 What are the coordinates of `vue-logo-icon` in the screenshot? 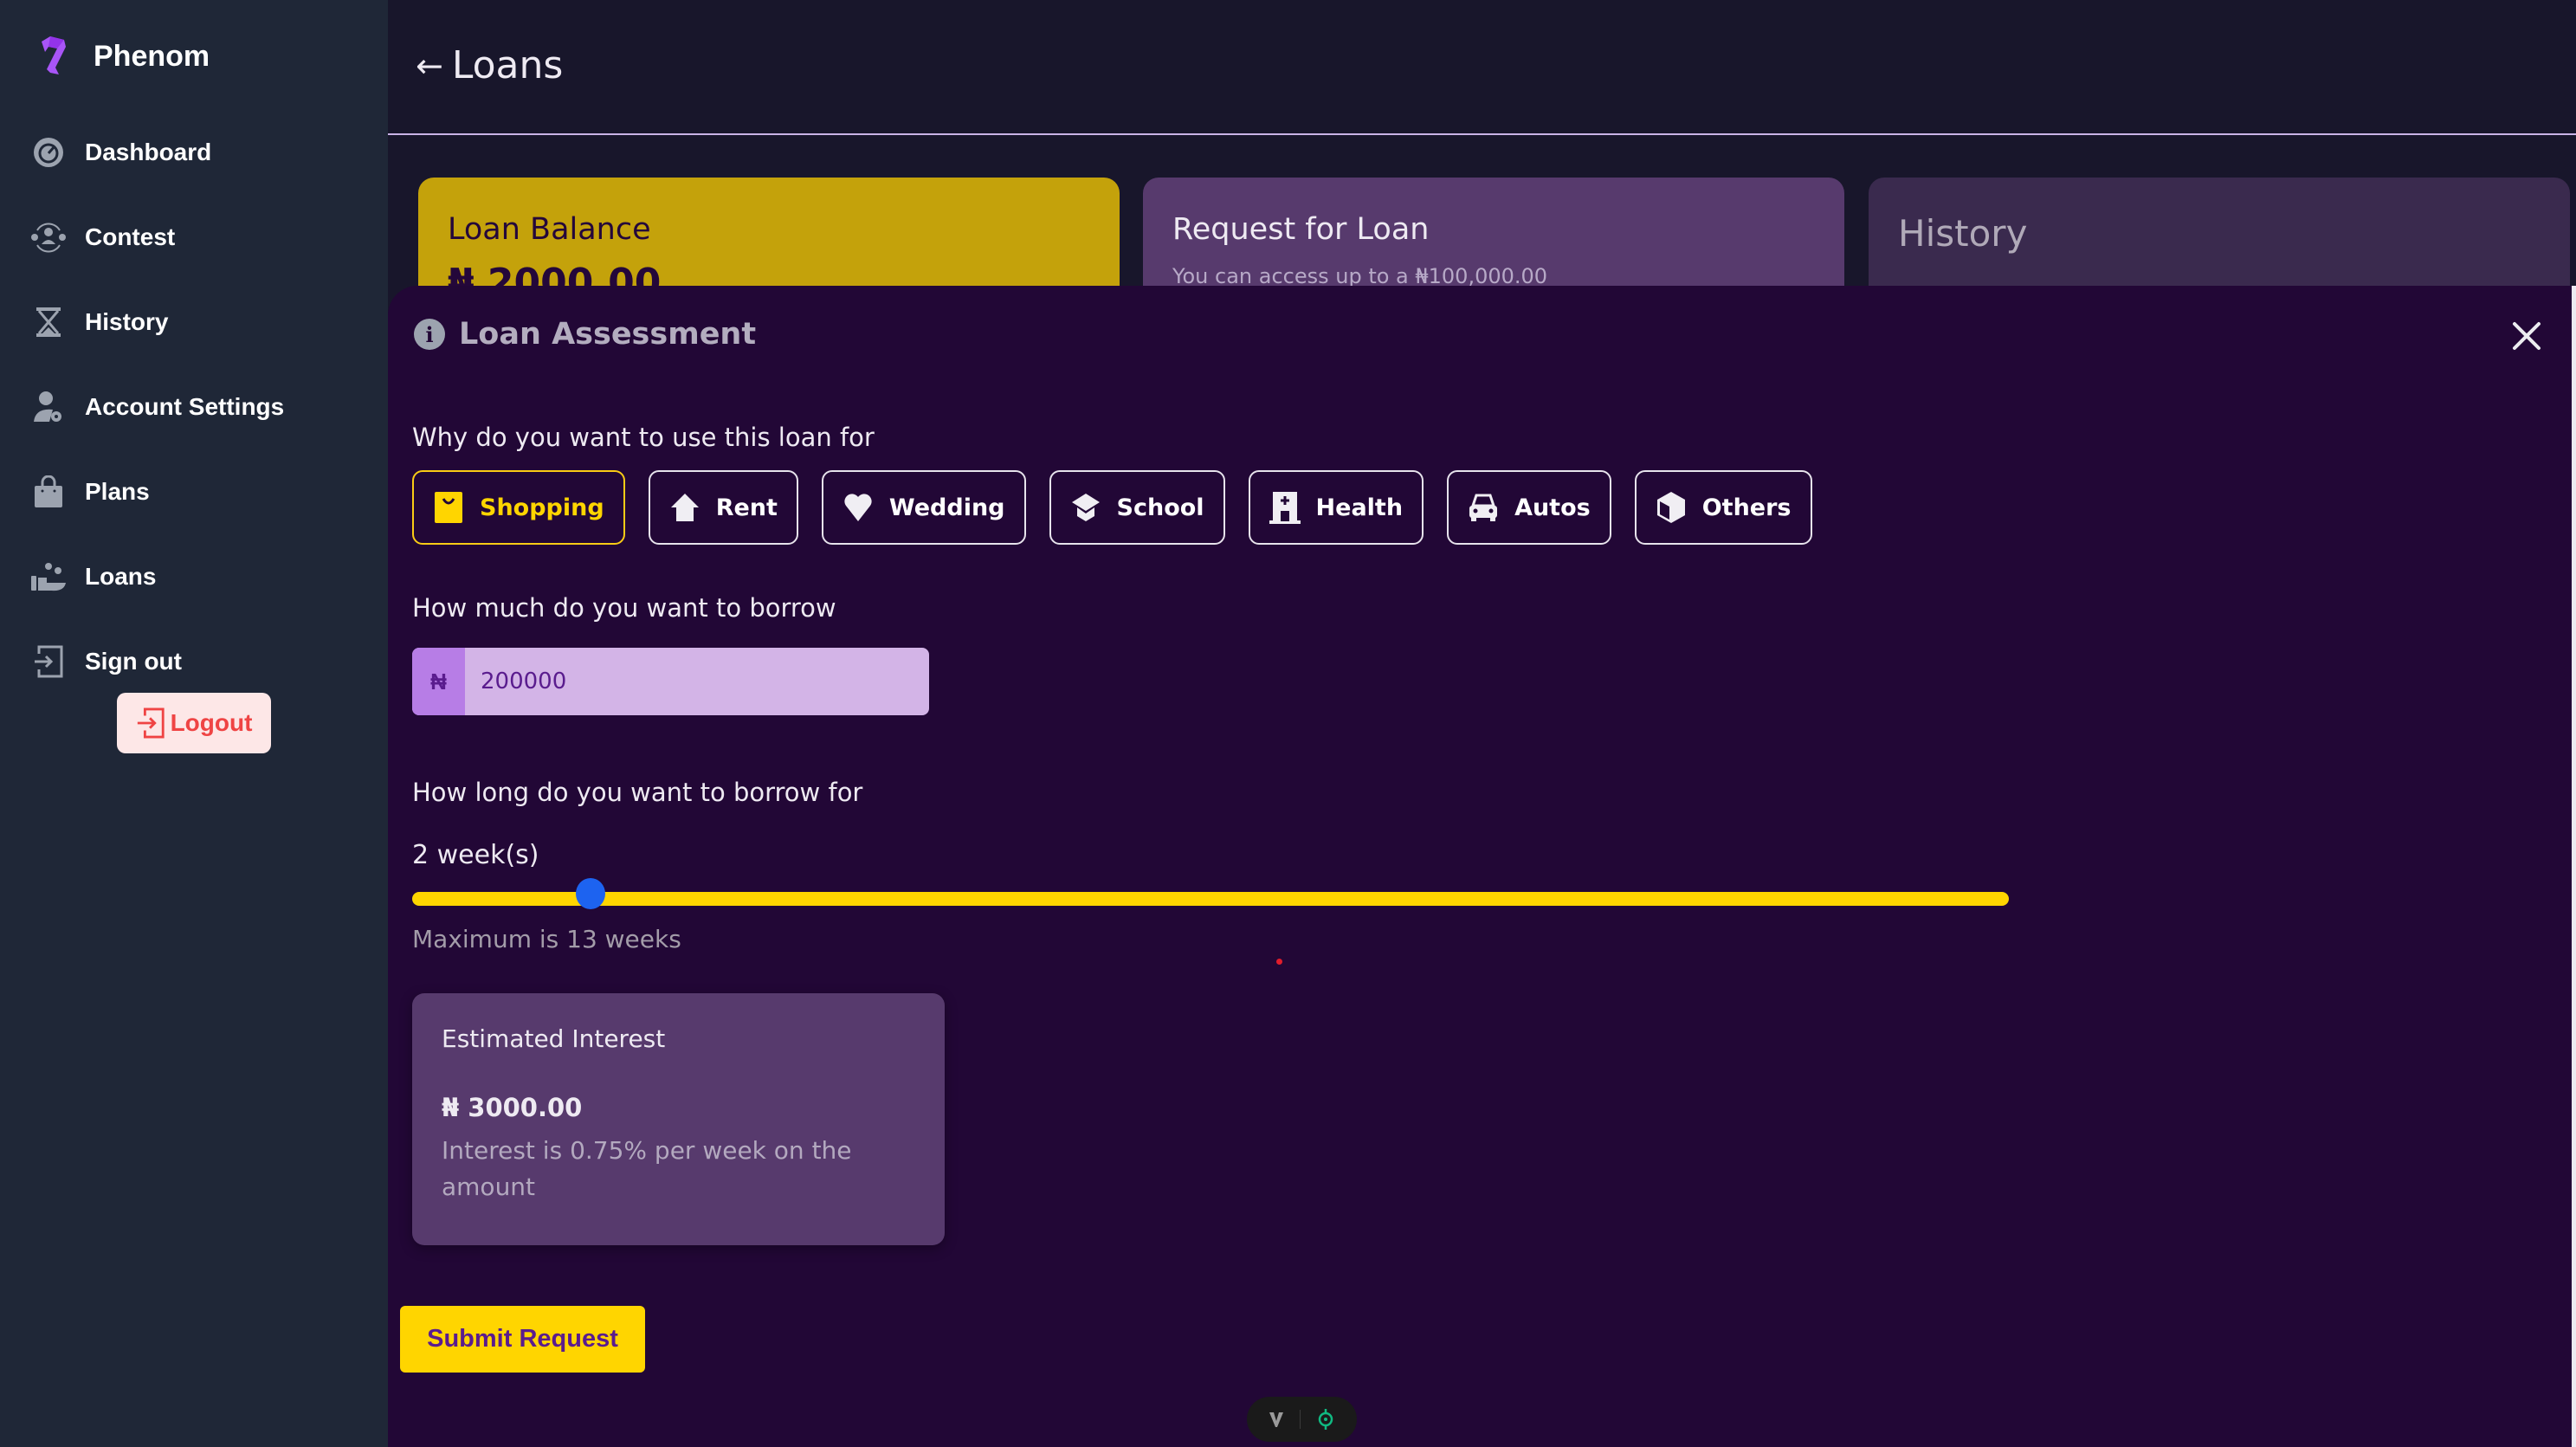 It's located at (1276, 1419).